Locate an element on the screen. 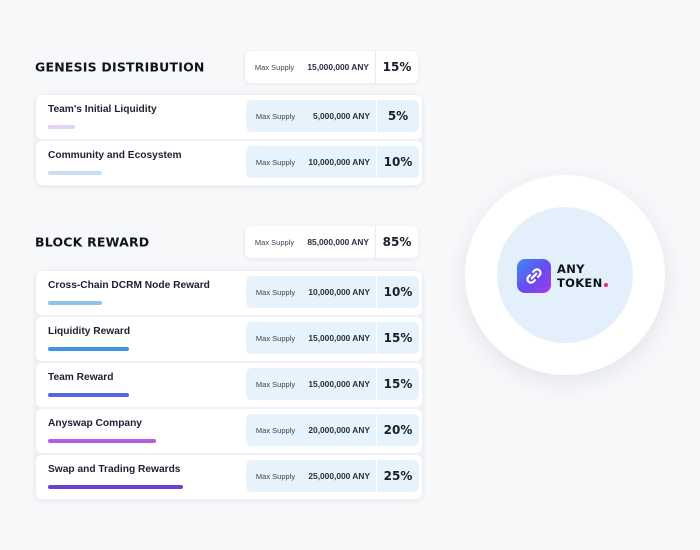  supply-percent: 85% is located at coordinates (397, 242).